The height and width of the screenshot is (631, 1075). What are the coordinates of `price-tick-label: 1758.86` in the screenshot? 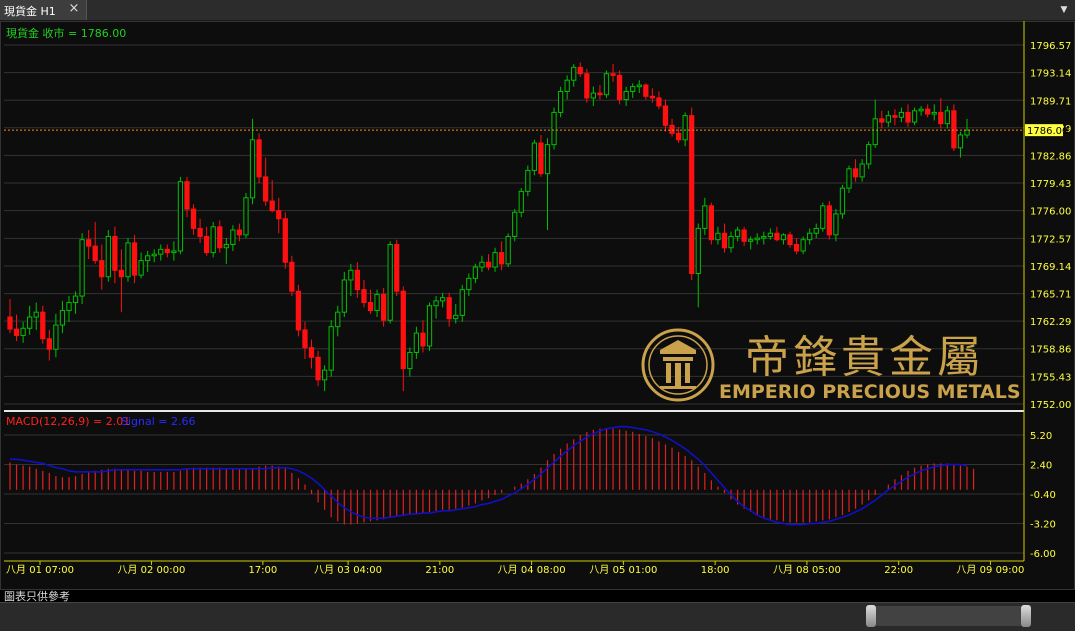 It's located at (1050, 350).